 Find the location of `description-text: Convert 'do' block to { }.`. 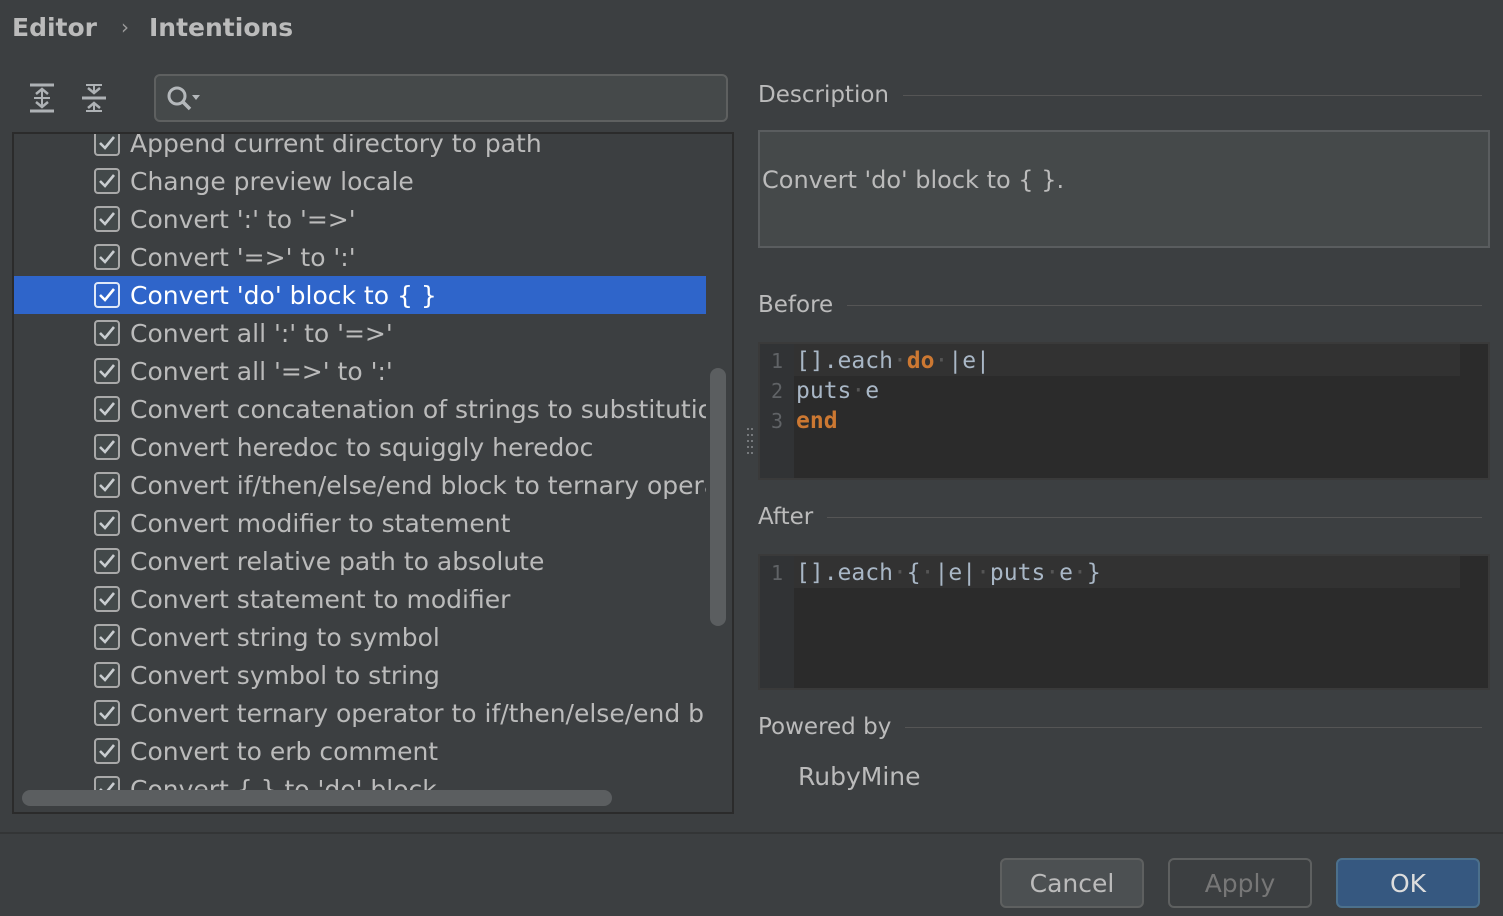

description-text: Convert 'do' block to { }. is located at coordinates (913, 180).